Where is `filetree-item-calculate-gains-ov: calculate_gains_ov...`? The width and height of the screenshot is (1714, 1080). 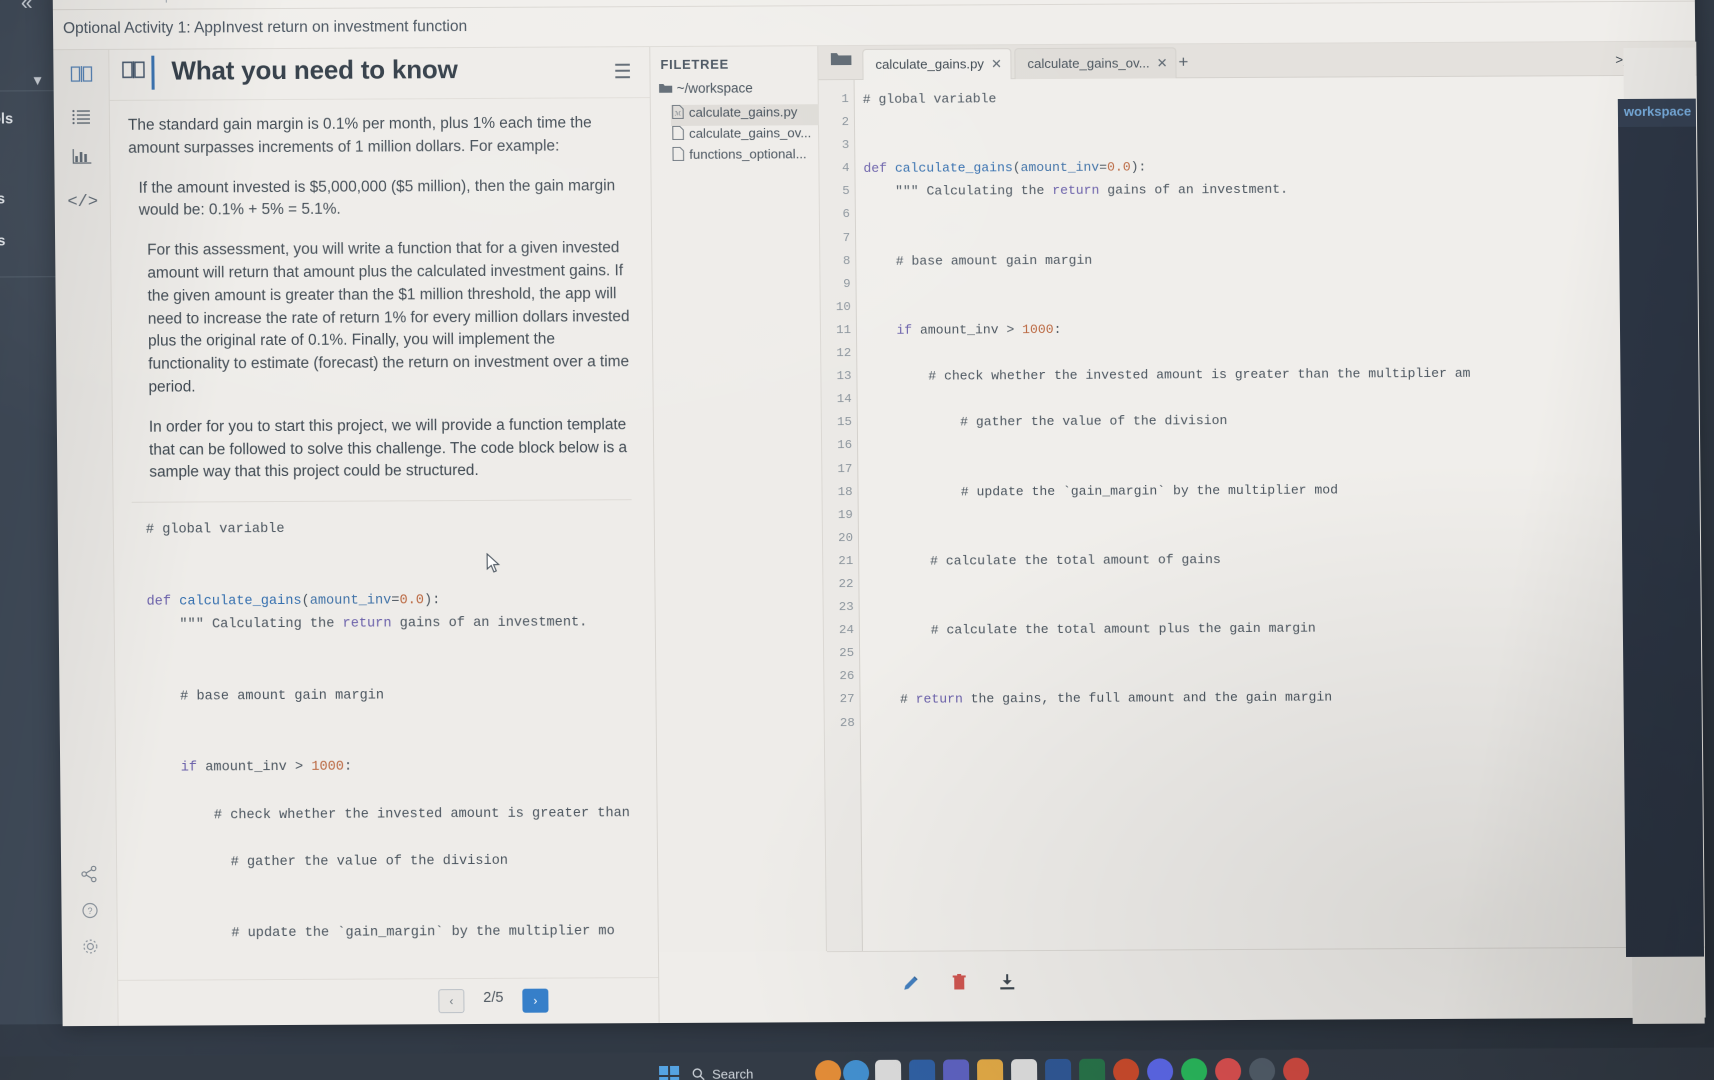
filetree-item-calculate-gains-ov: calculate_gains_ov... is located at coordinates (745, 136).